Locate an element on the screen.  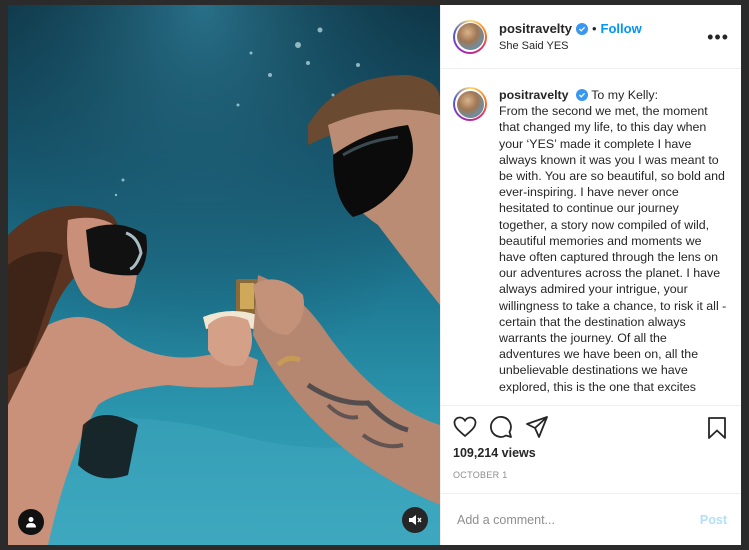
caption-avatar is located at coordinates (470, 104).